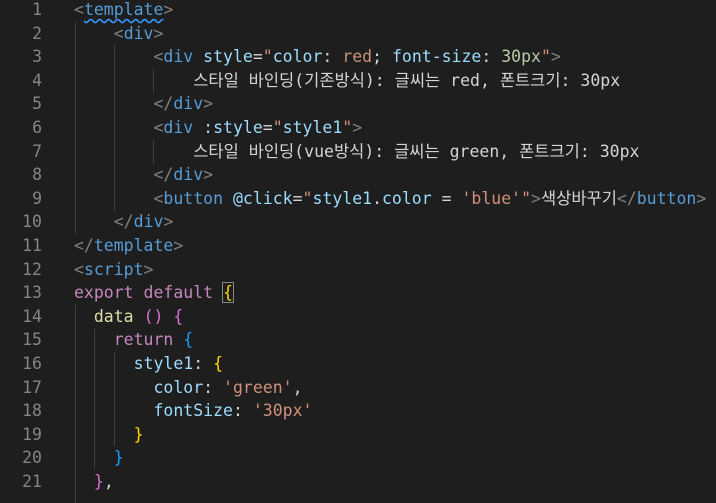 The image size is (716, 503). Describe the element at coordinates (666, 198) in the screenshot. I see `code-token: button` at that location.